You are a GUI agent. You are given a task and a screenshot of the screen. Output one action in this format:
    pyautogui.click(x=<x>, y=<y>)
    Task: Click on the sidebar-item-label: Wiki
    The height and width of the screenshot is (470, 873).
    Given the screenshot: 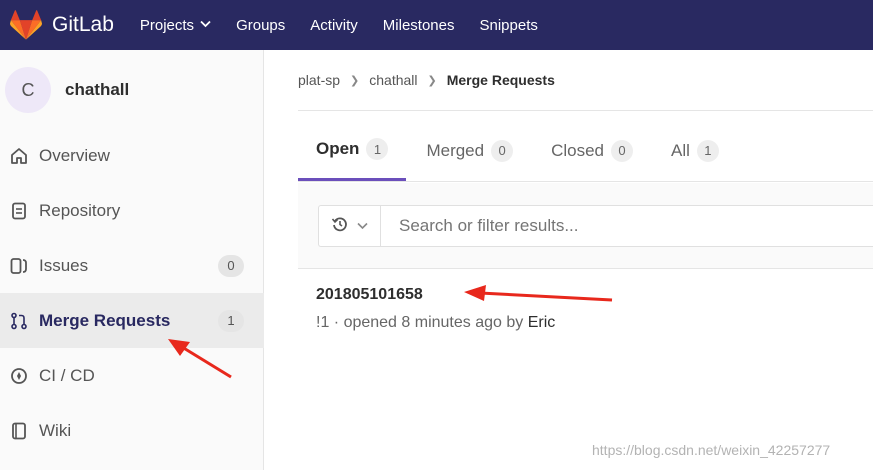 What is the action you would take?
    pyautogui.click(x=55, y=430)
    